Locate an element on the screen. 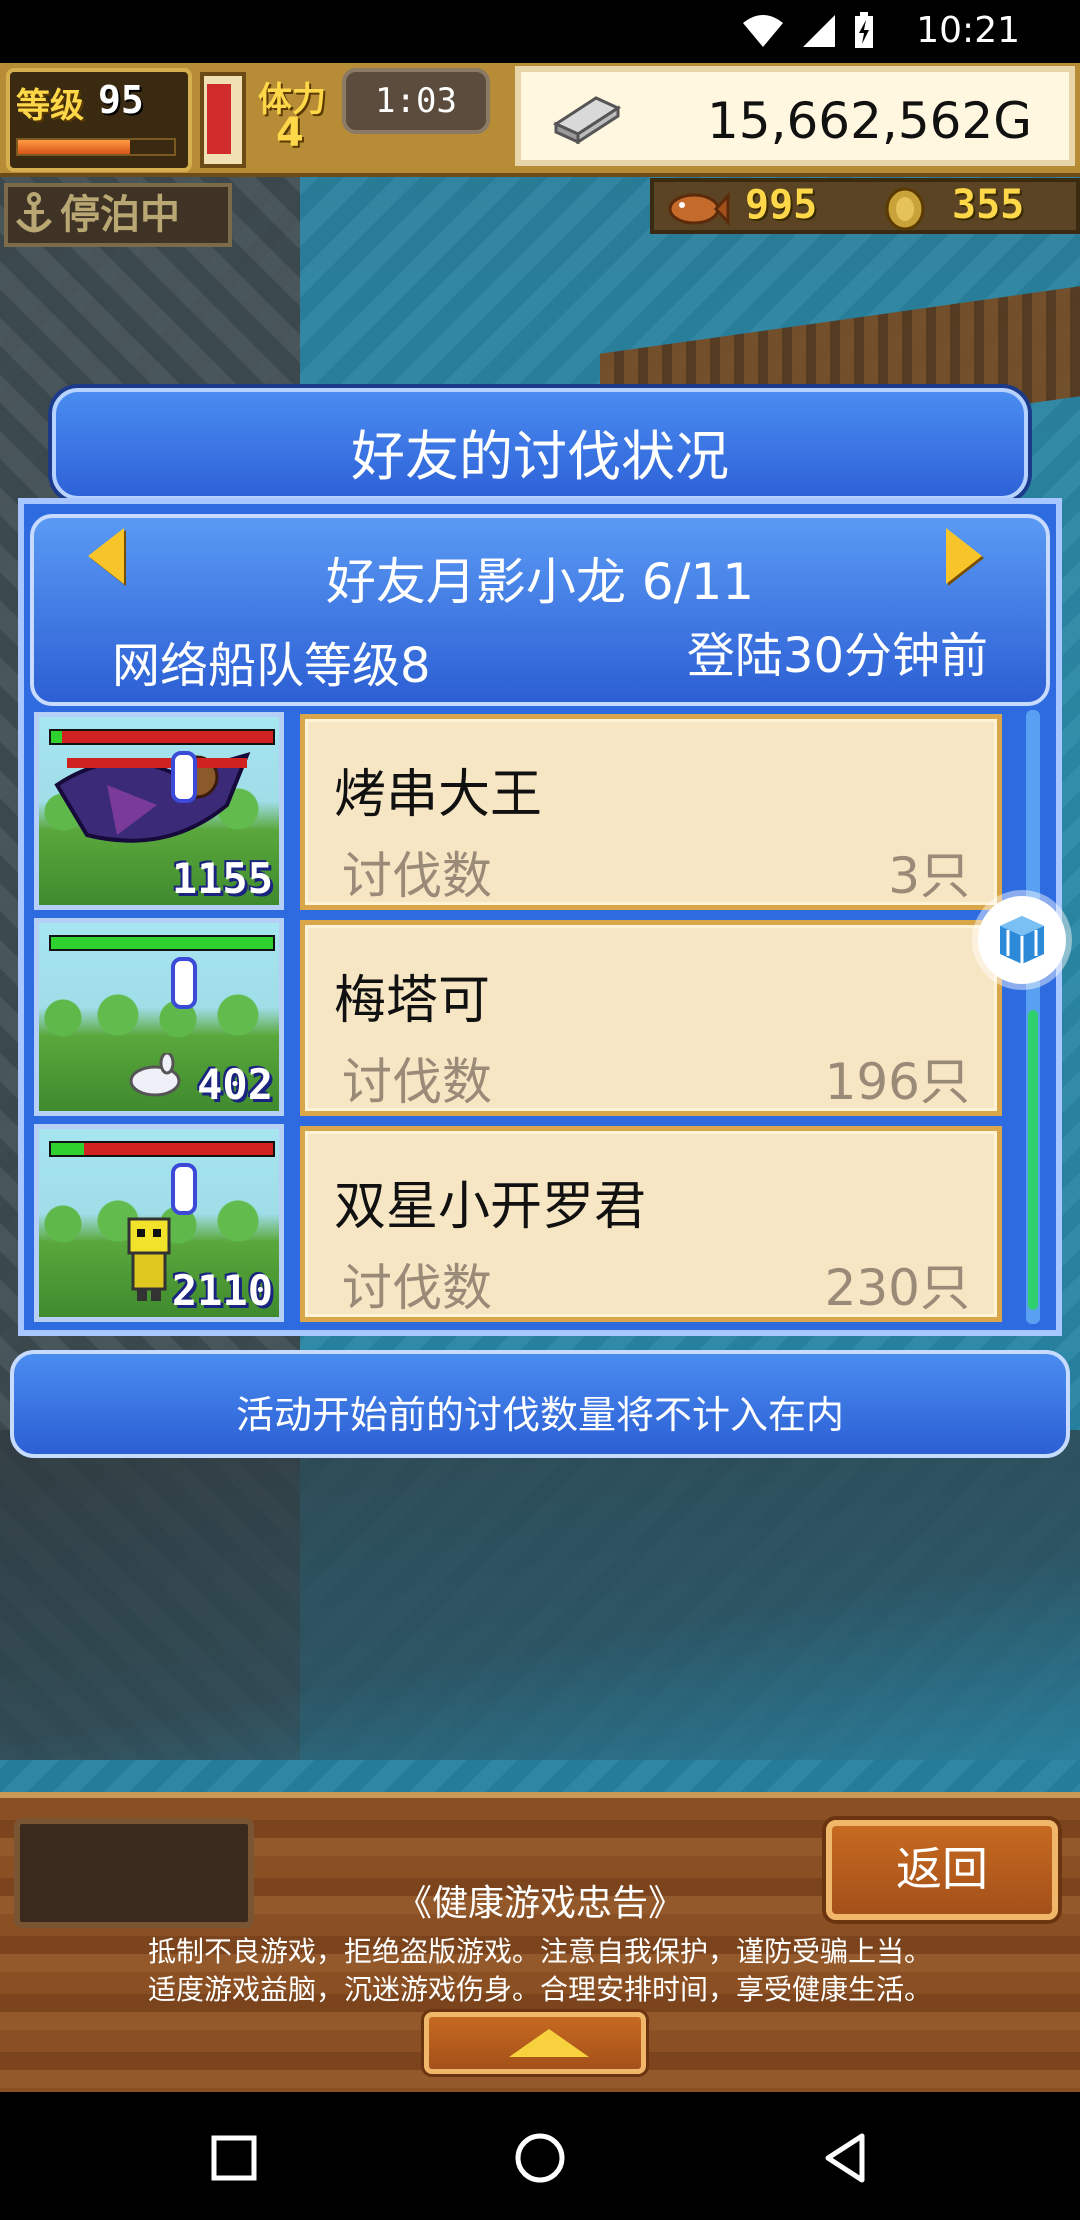 The image size is (1080, 2220). stamina-timer: 1:03 is located at coordinates (416, 101).